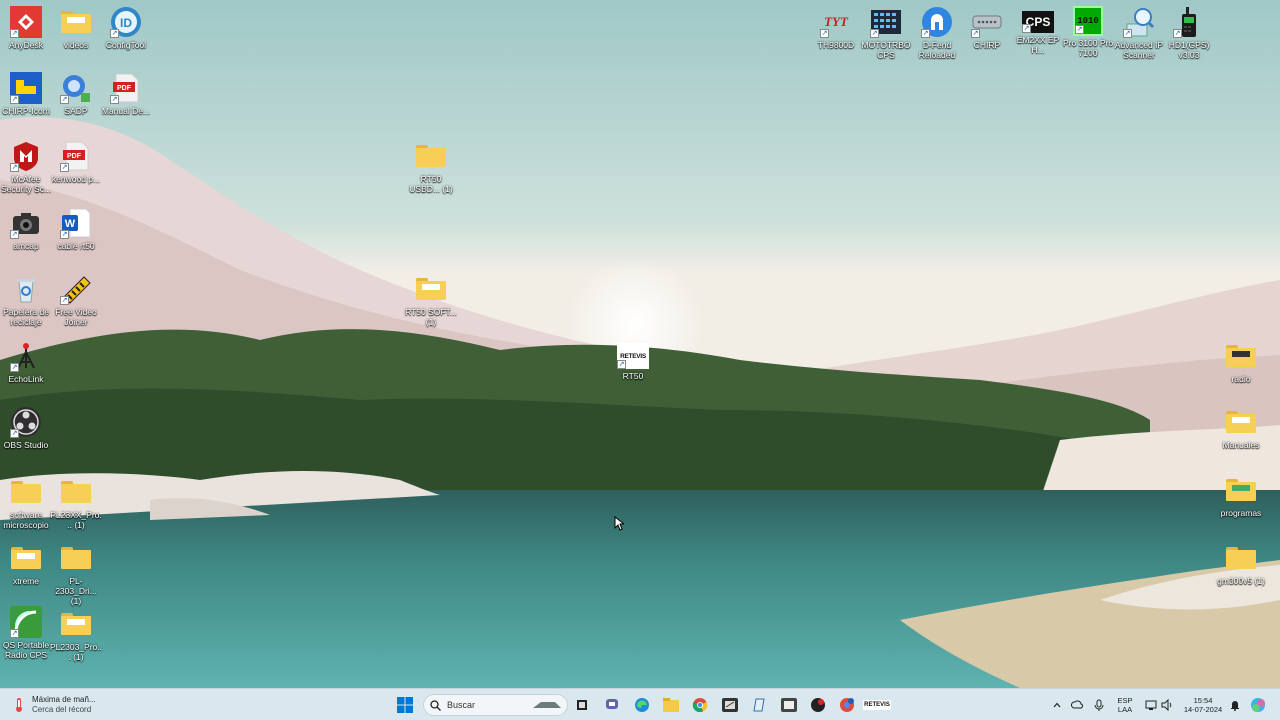 This screenshot has width=1280, height=720. I want to click on desktop-icon-recycle-bin: Papelera de reciclaje, so click(26, 300).